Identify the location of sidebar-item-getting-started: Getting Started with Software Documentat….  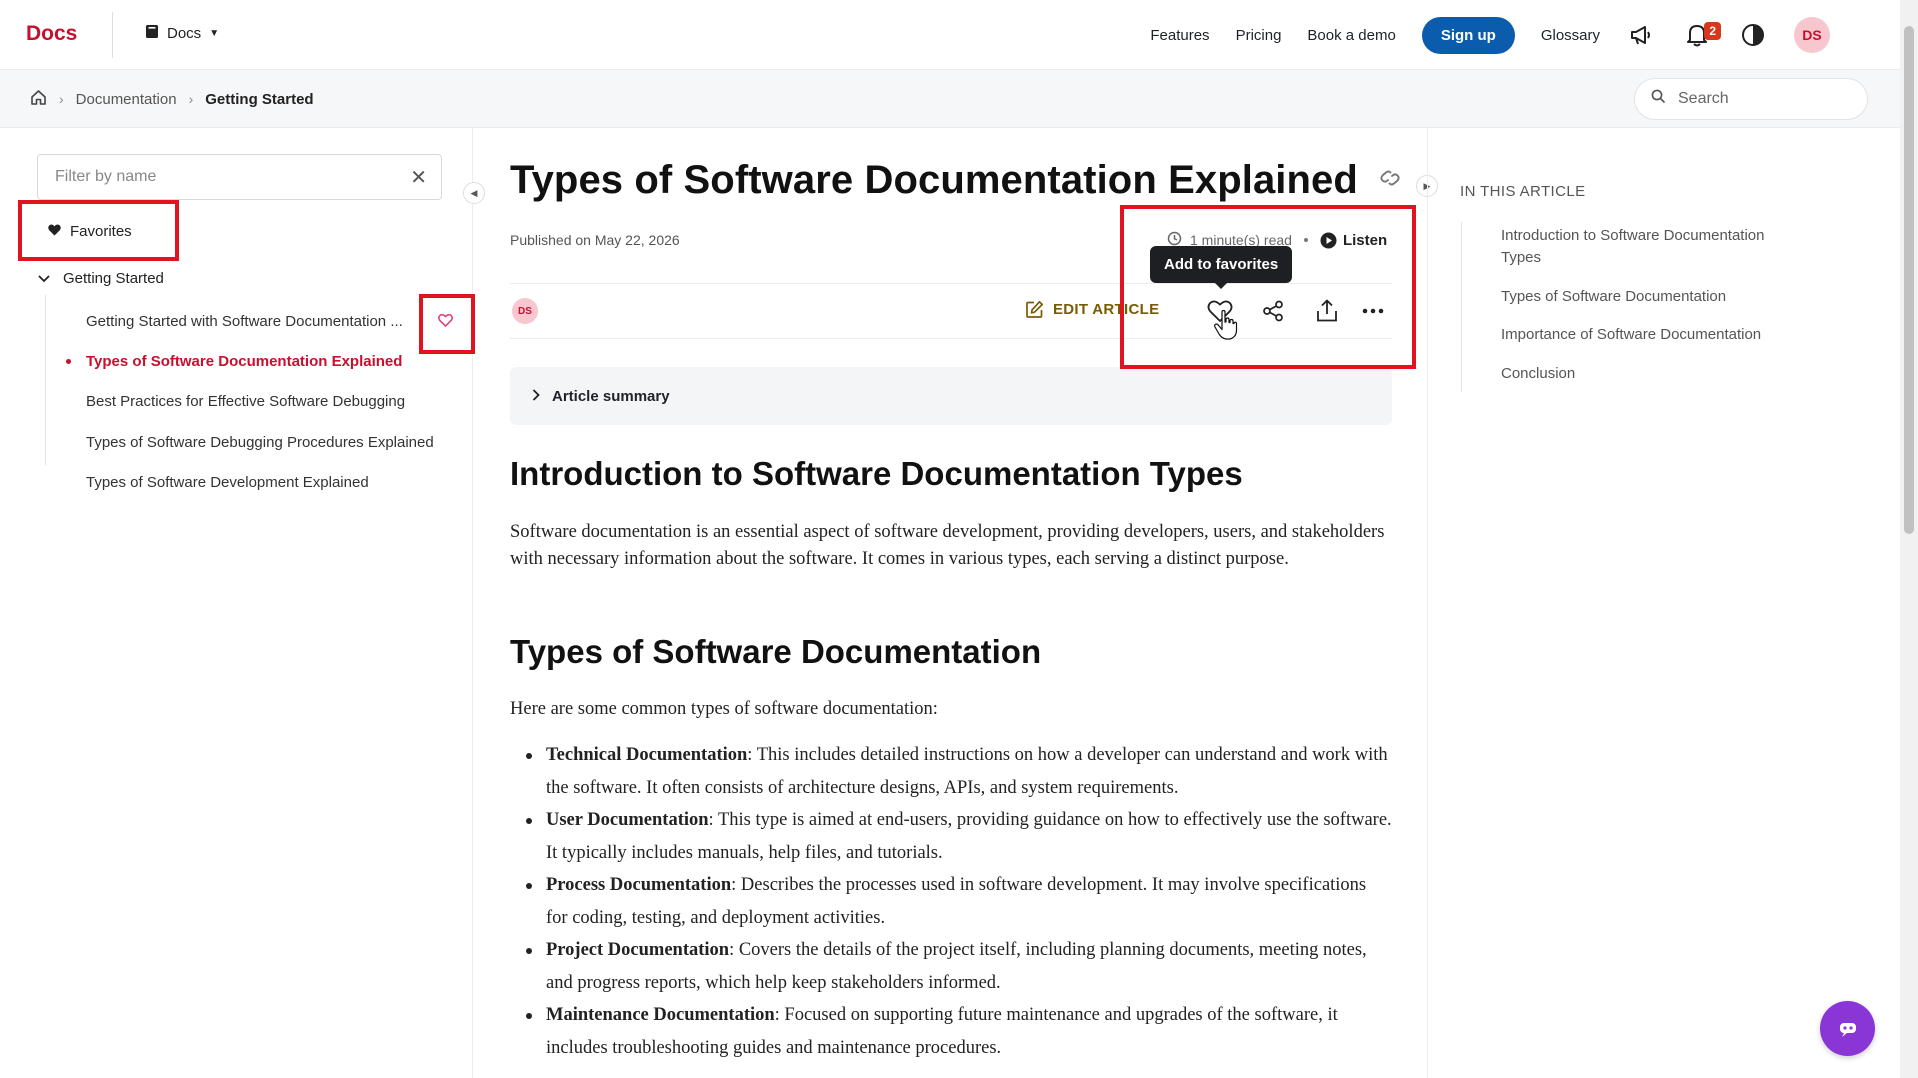
(244, 321).